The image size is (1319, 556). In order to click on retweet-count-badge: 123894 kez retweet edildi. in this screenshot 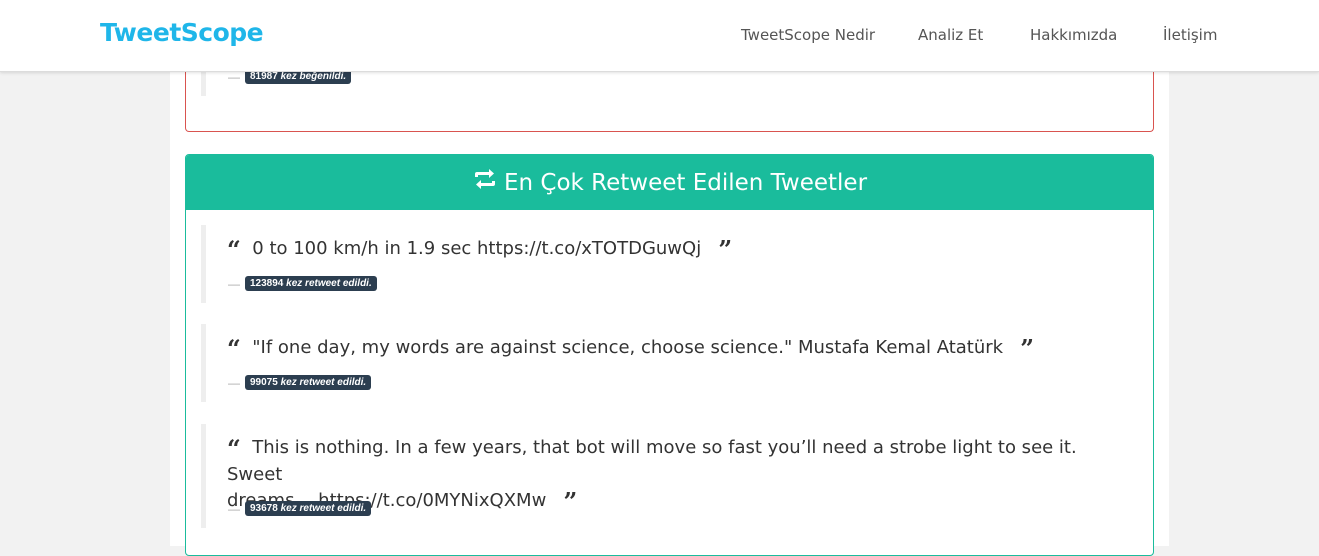, I will do `click(311, 283)`.